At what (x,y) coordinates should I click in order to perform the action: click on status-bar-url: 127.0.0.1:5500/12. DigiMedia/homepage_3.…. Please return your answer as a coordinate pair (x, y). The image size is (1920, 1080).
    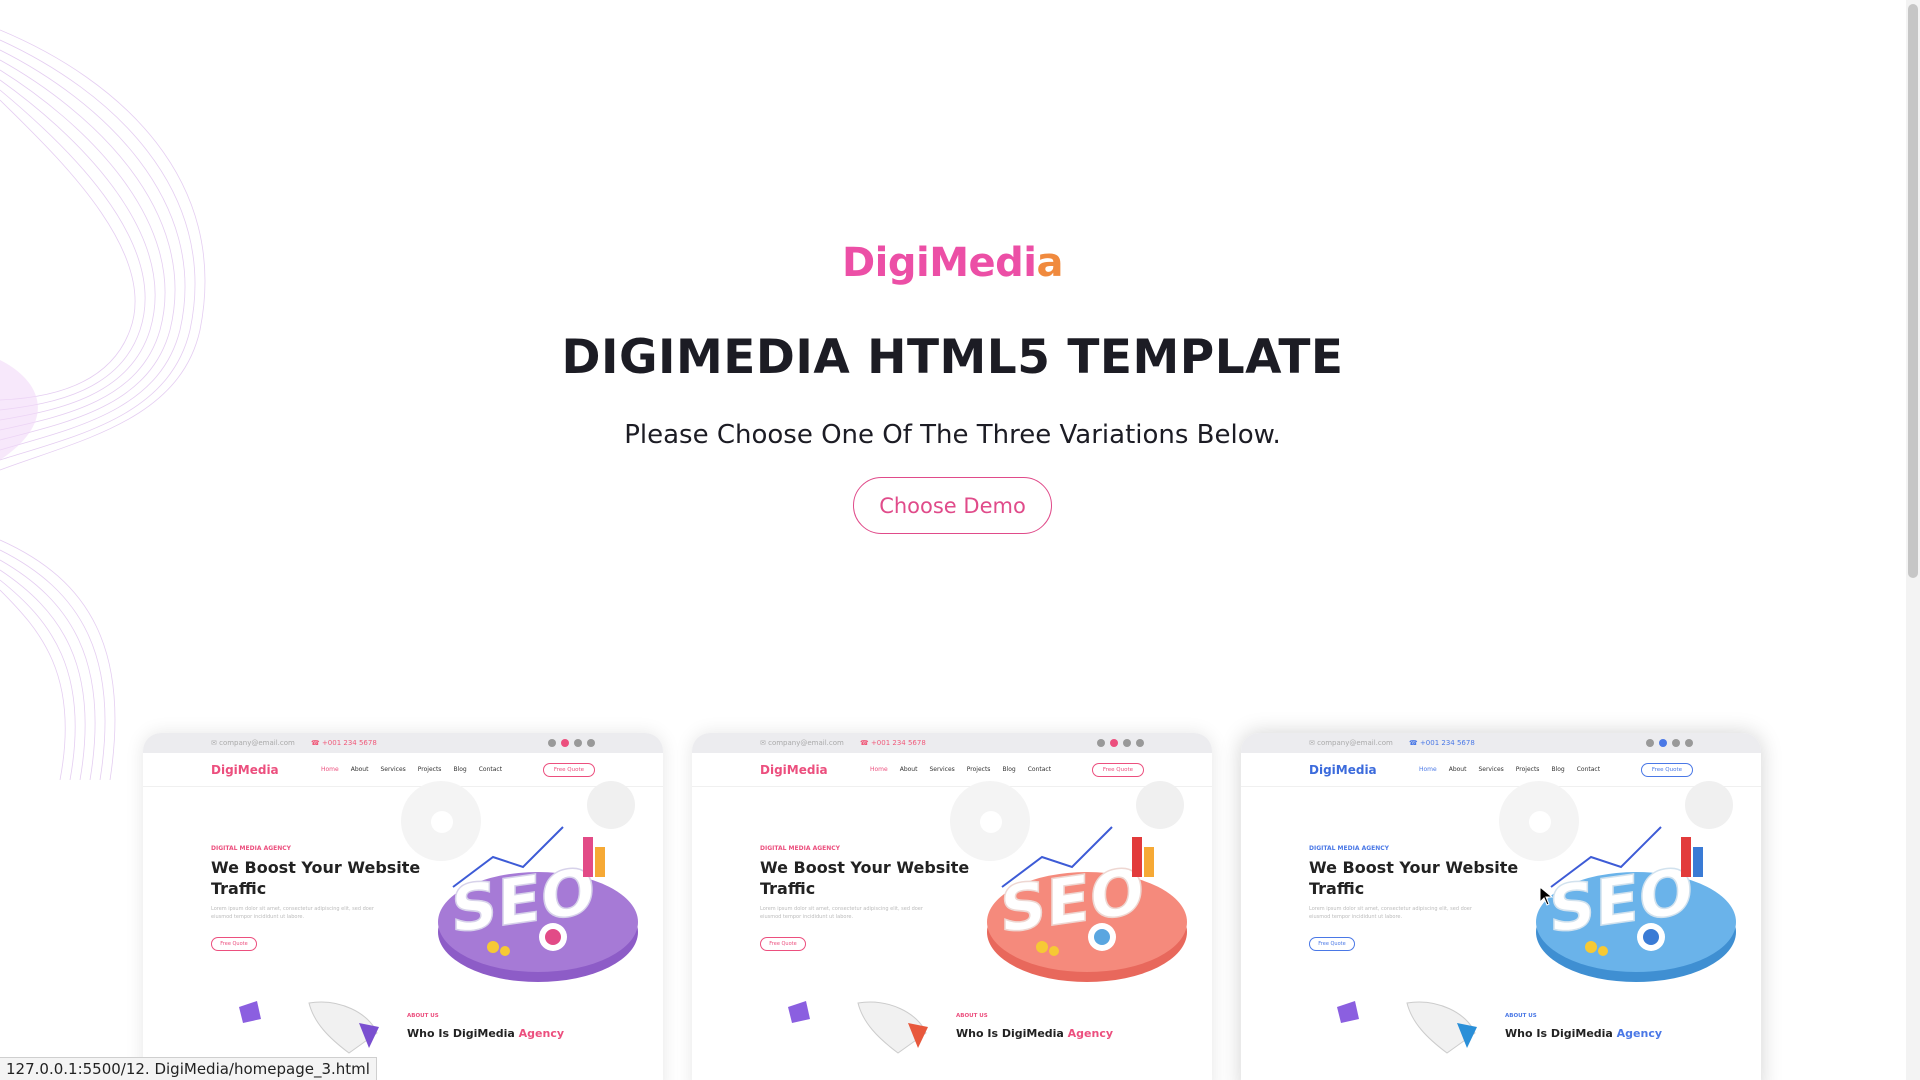
    Looking at the image, I should click on (188, 1068).